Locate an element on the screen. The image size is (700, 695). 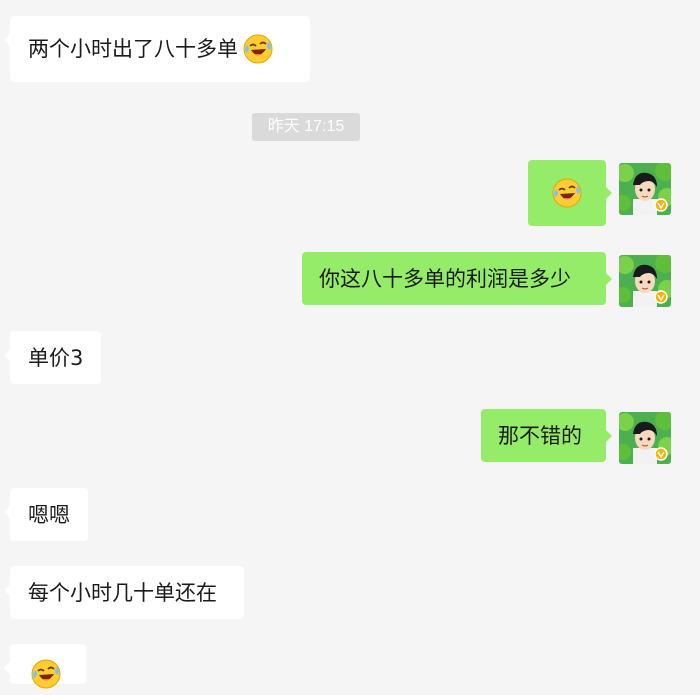
message-text: 你这八十多单的利润是多少 is located at coordinates (445, 278).